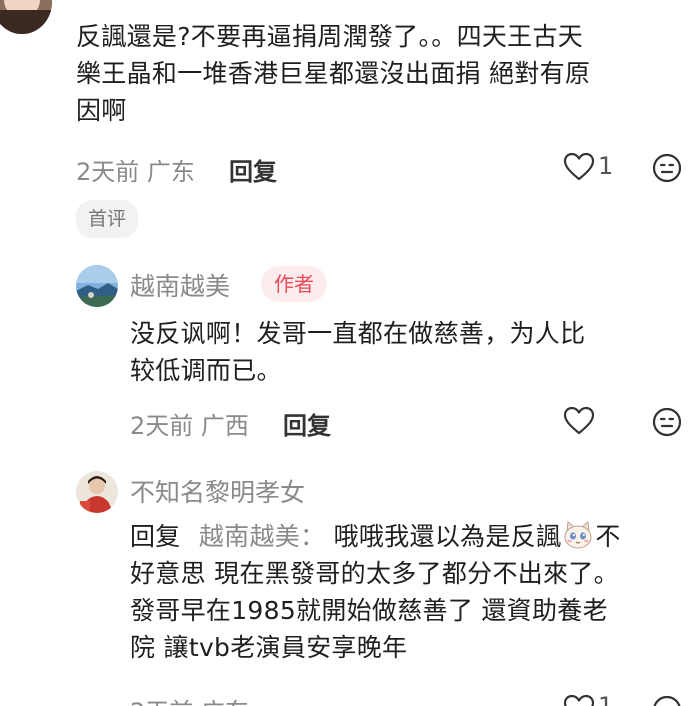 Image resolution: width=700 pixels, height=706 pixels. I want to click on comment2-username: 越南越美, so click(180, 285).